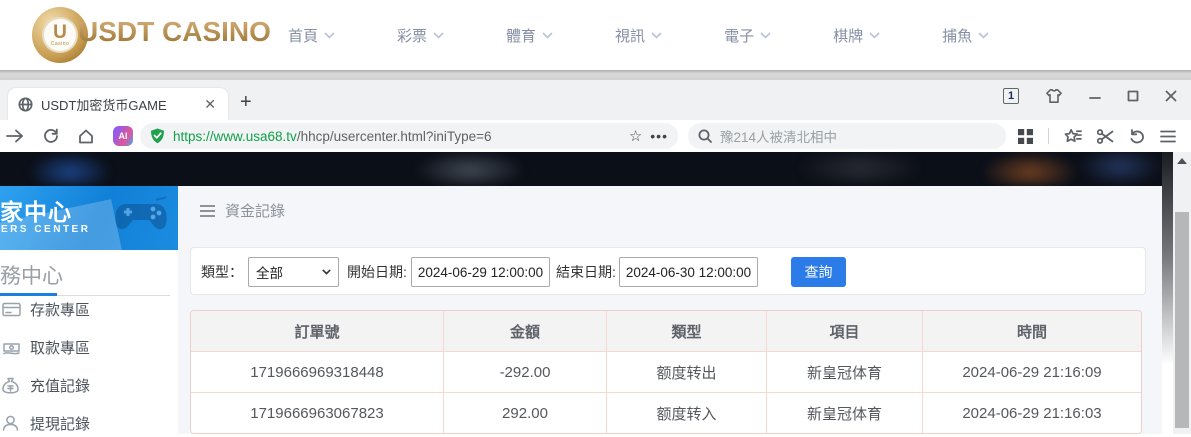 The width and height of the screenshot is (1191, 437). Describe the element at coordinates (25, 104) in the screenshot. I see `globe-icon` at that location.